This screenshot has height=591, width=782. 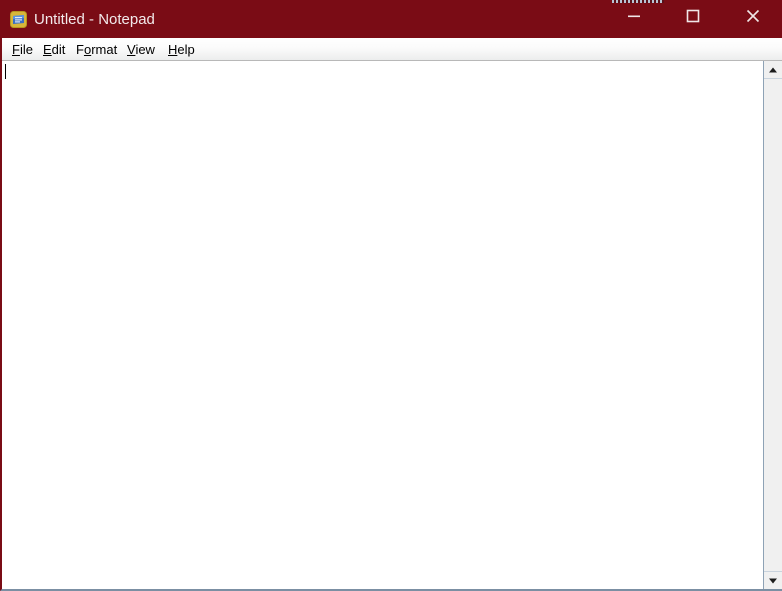 What do you see at coordinates (16, 49) in the screenshot?
I see `menu-file-accesskey: F` at bounding box center [16, 49].